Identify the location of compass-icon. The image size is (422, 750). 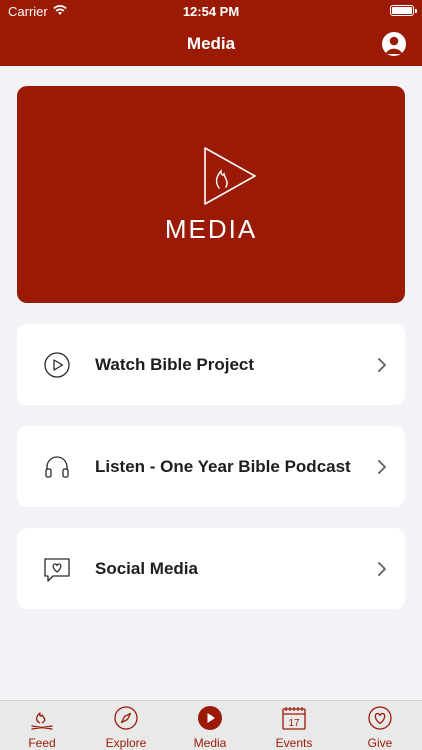
(126, 718).